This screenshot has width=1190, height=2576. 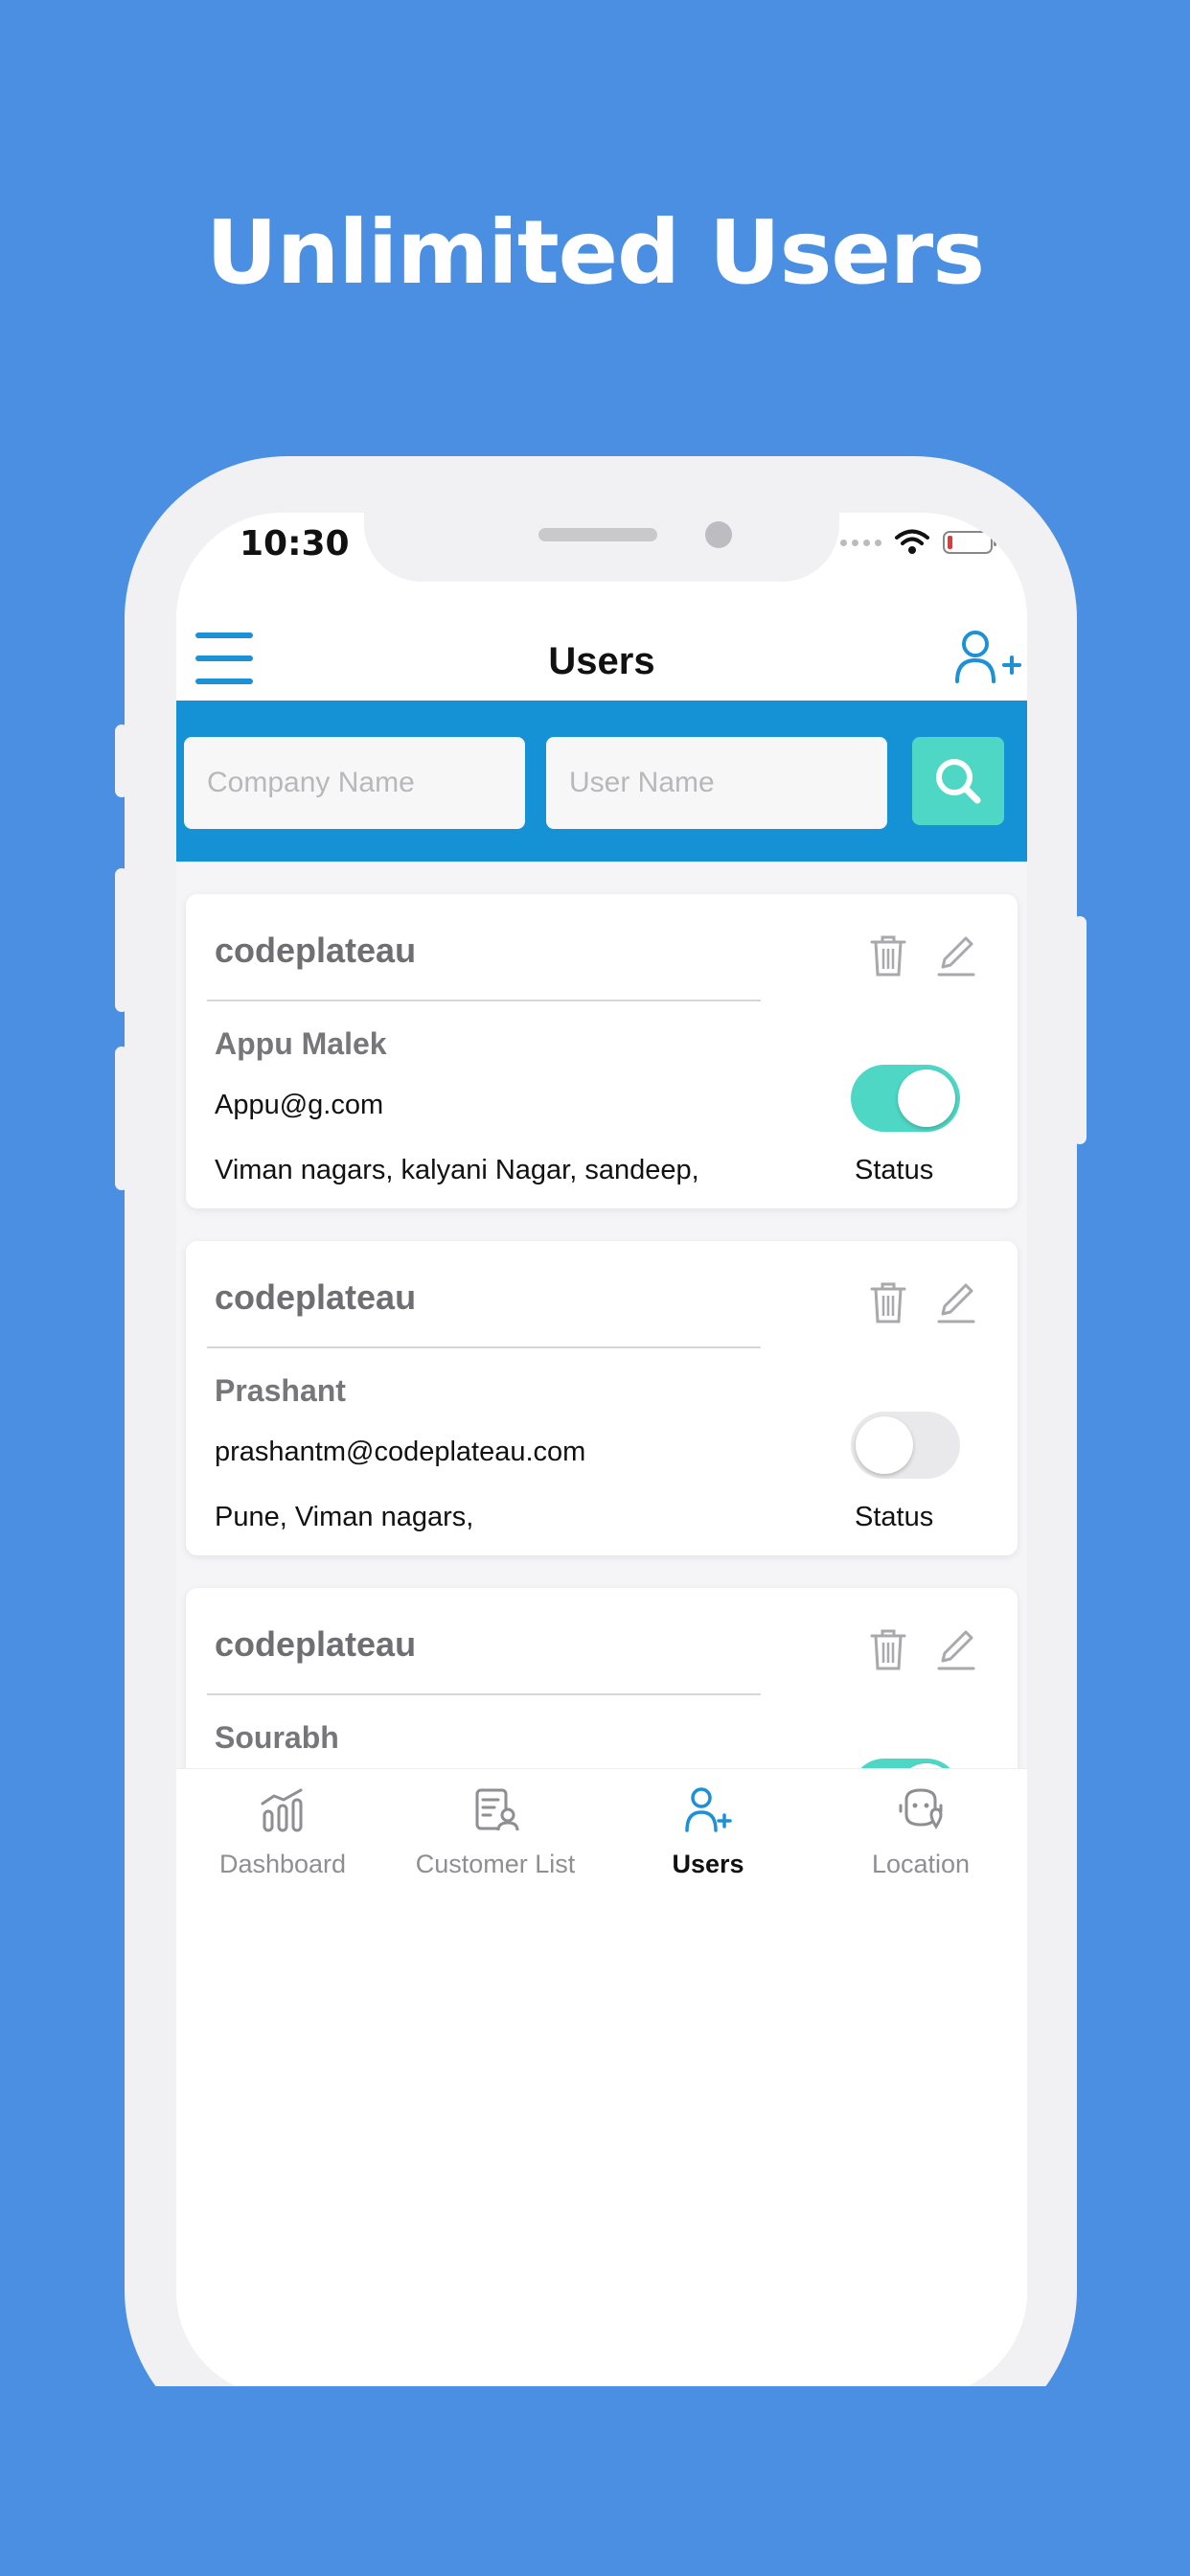 I want to click on battery-icon, so click(x=969, y=542).